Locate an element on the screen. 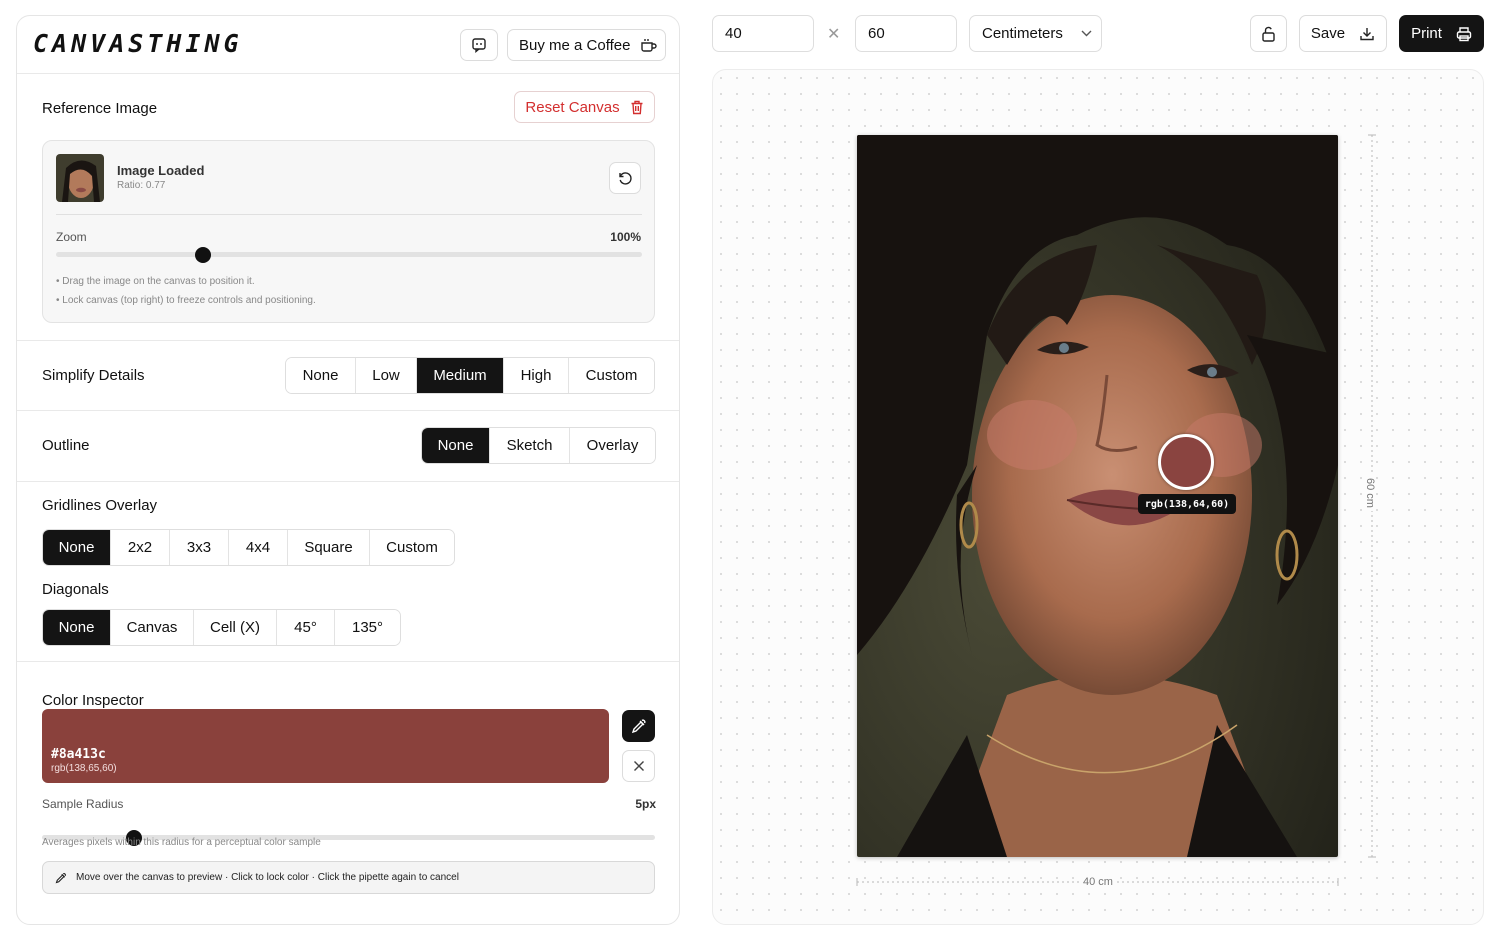 Image resolution: width=1500 pixels, height=941 pixels. color-picker-loupe is located at coordinates (1186, 462).